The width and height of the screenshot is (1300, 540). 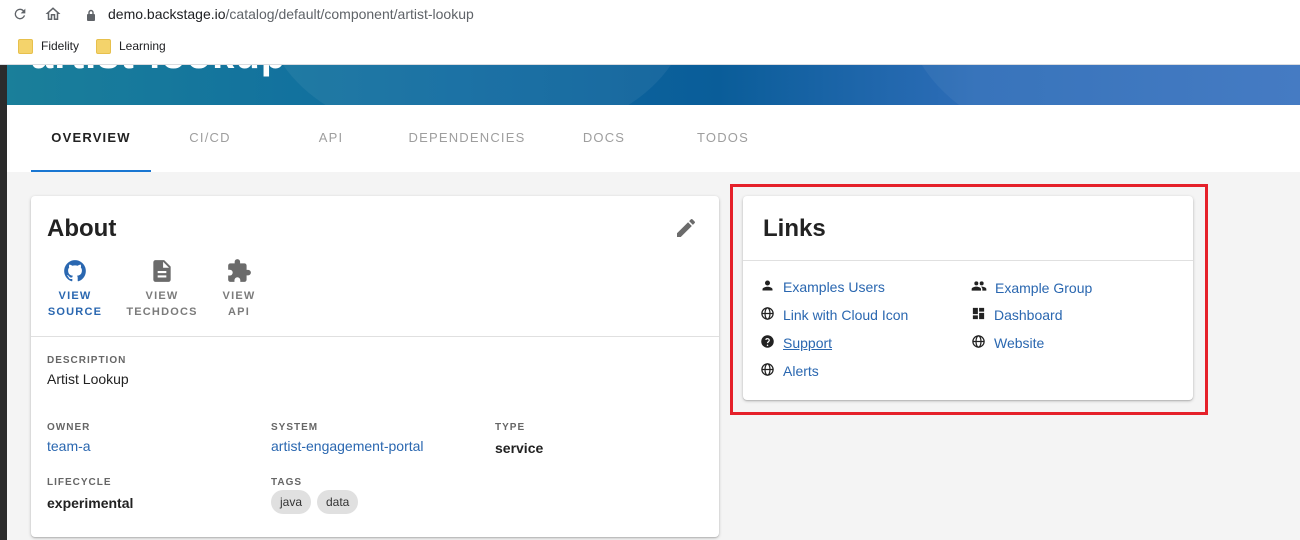 What do you see at coordinates (295, 427) in the screenshot?
I see `system-label: SYSTEM` at bounding box center [295, 427].